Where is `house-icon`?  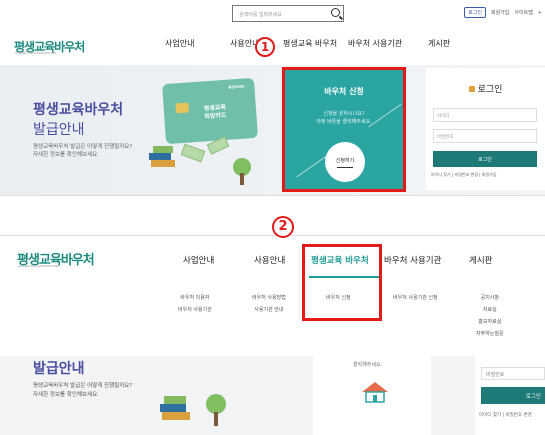
house-icon is located at coordinates (375, 392).